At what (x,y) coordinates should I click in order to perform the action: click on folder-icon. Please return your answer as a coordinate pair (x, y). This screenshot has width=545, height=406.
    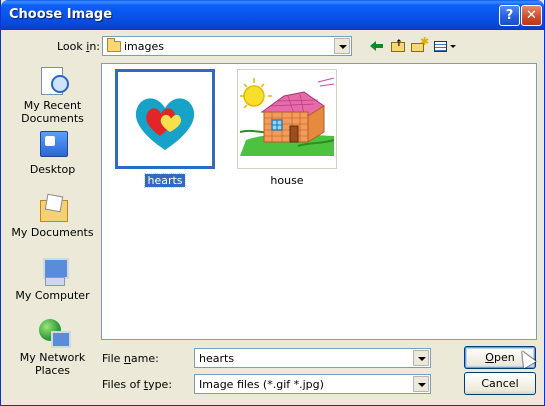
    Looking at the image, I should click on (114, 45).